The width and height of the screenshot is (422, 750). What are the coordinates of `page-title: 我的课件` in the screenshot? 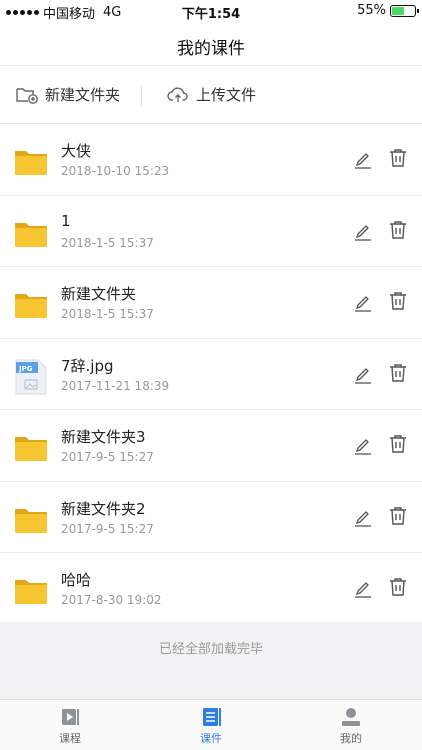 It's located at (211, 49).